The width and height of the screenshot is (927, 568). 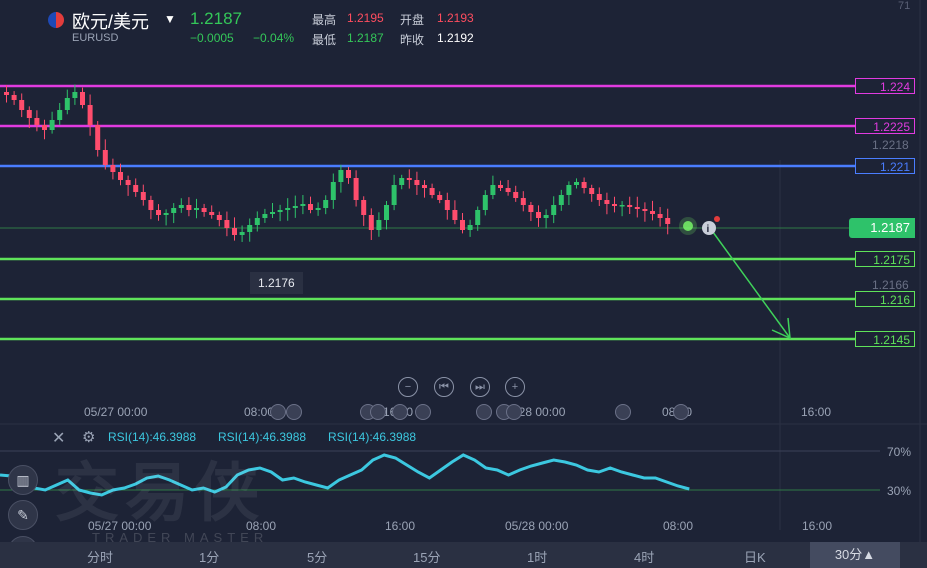 What do you see at coordinates (23, 480) in the screenshot?
I see `chart-type-icon: ▥` at bounding box center [23, 480].